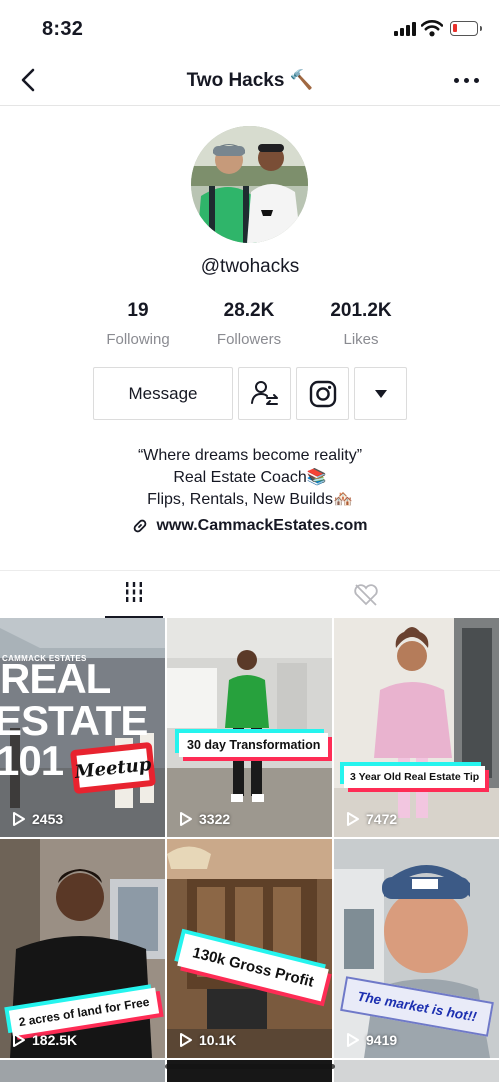  What do you see at coordinates (55, 678) in the screenshot?
I see `overlay-title-line: REAL` at bounding box center [55, 678].